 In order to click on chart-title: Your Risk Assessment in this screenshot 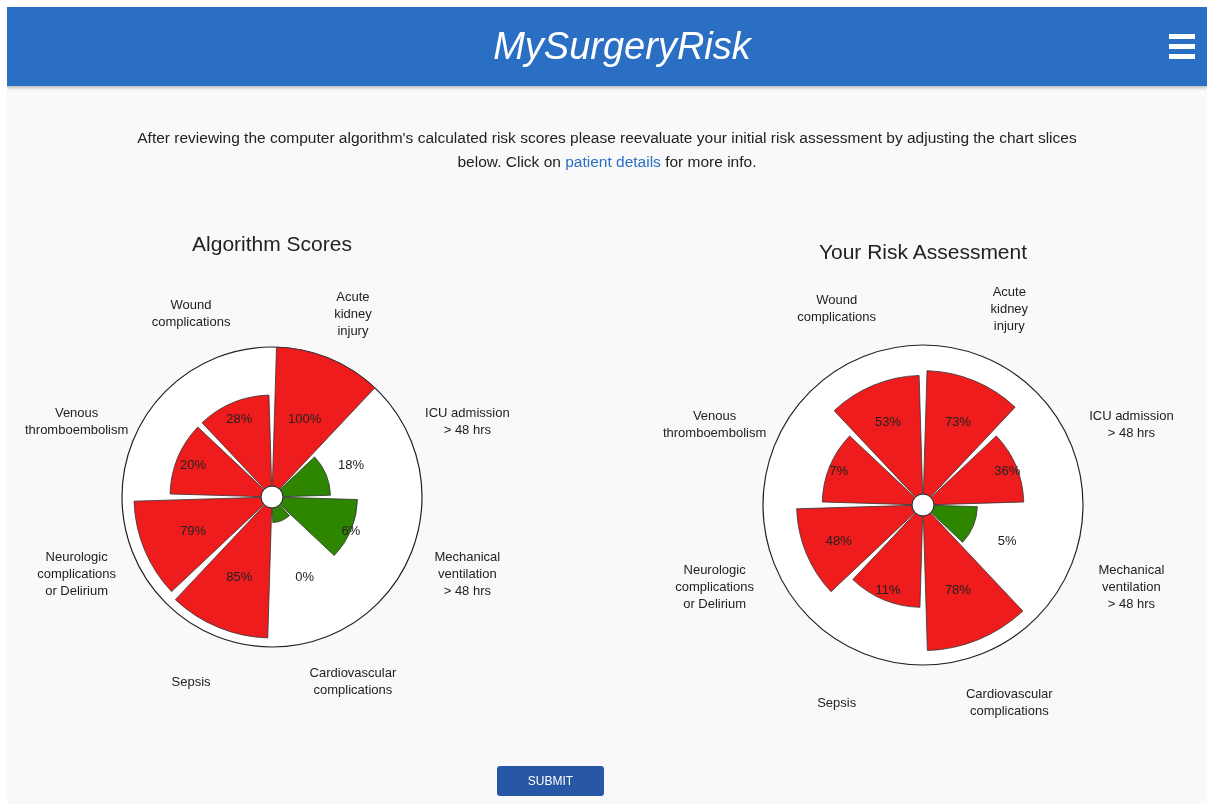, I will do `click(923, 252)`.